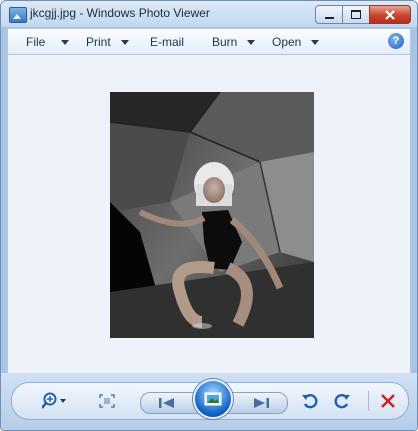 The width and height of the screenshot is (418, 431). I want to click on slideshow-icon, so click(213, 399).